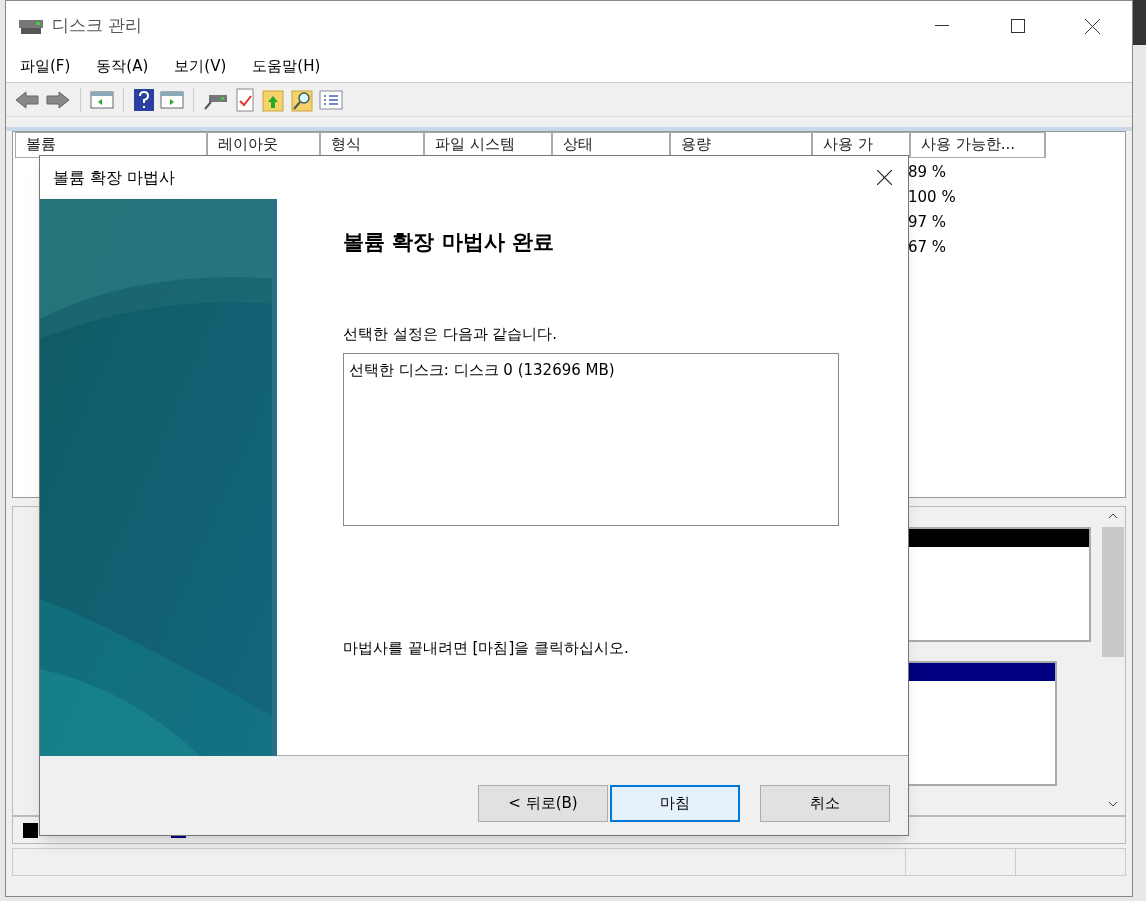  What do you see at coordinates (302, 99) in the screenshot?
I see `search-icon` at bounding box center [302, 99].